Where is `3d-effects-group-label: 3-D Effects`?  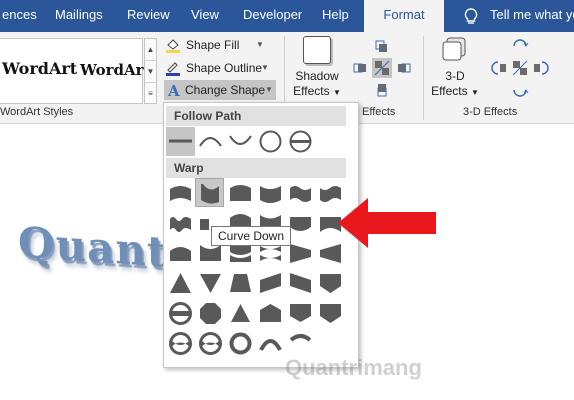
3d-effects-group-label: 3-D Effects is located at coordinates (490, 112).